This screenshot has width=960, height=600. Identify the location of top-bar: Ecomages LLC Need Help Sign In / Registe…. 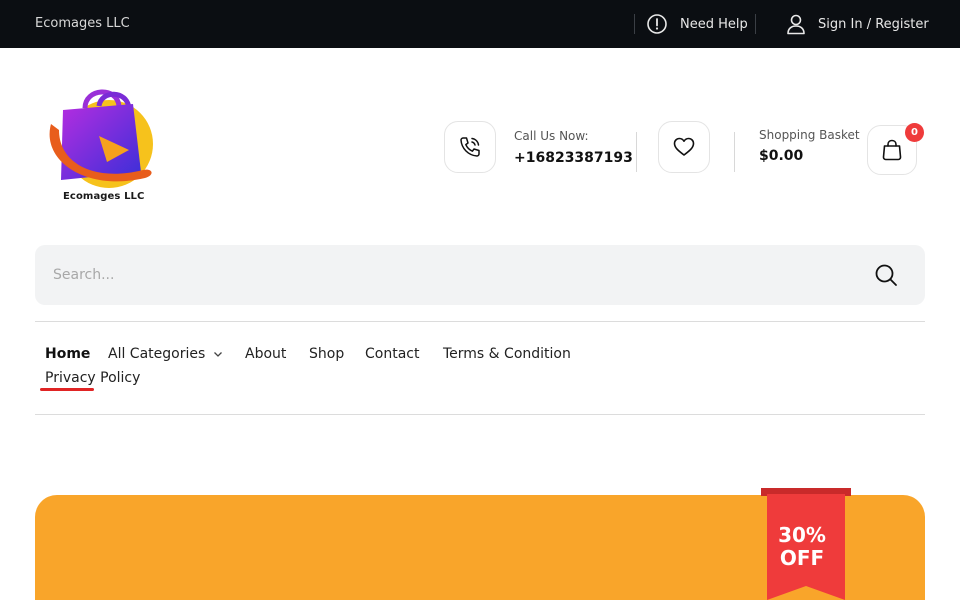
(480, 24).